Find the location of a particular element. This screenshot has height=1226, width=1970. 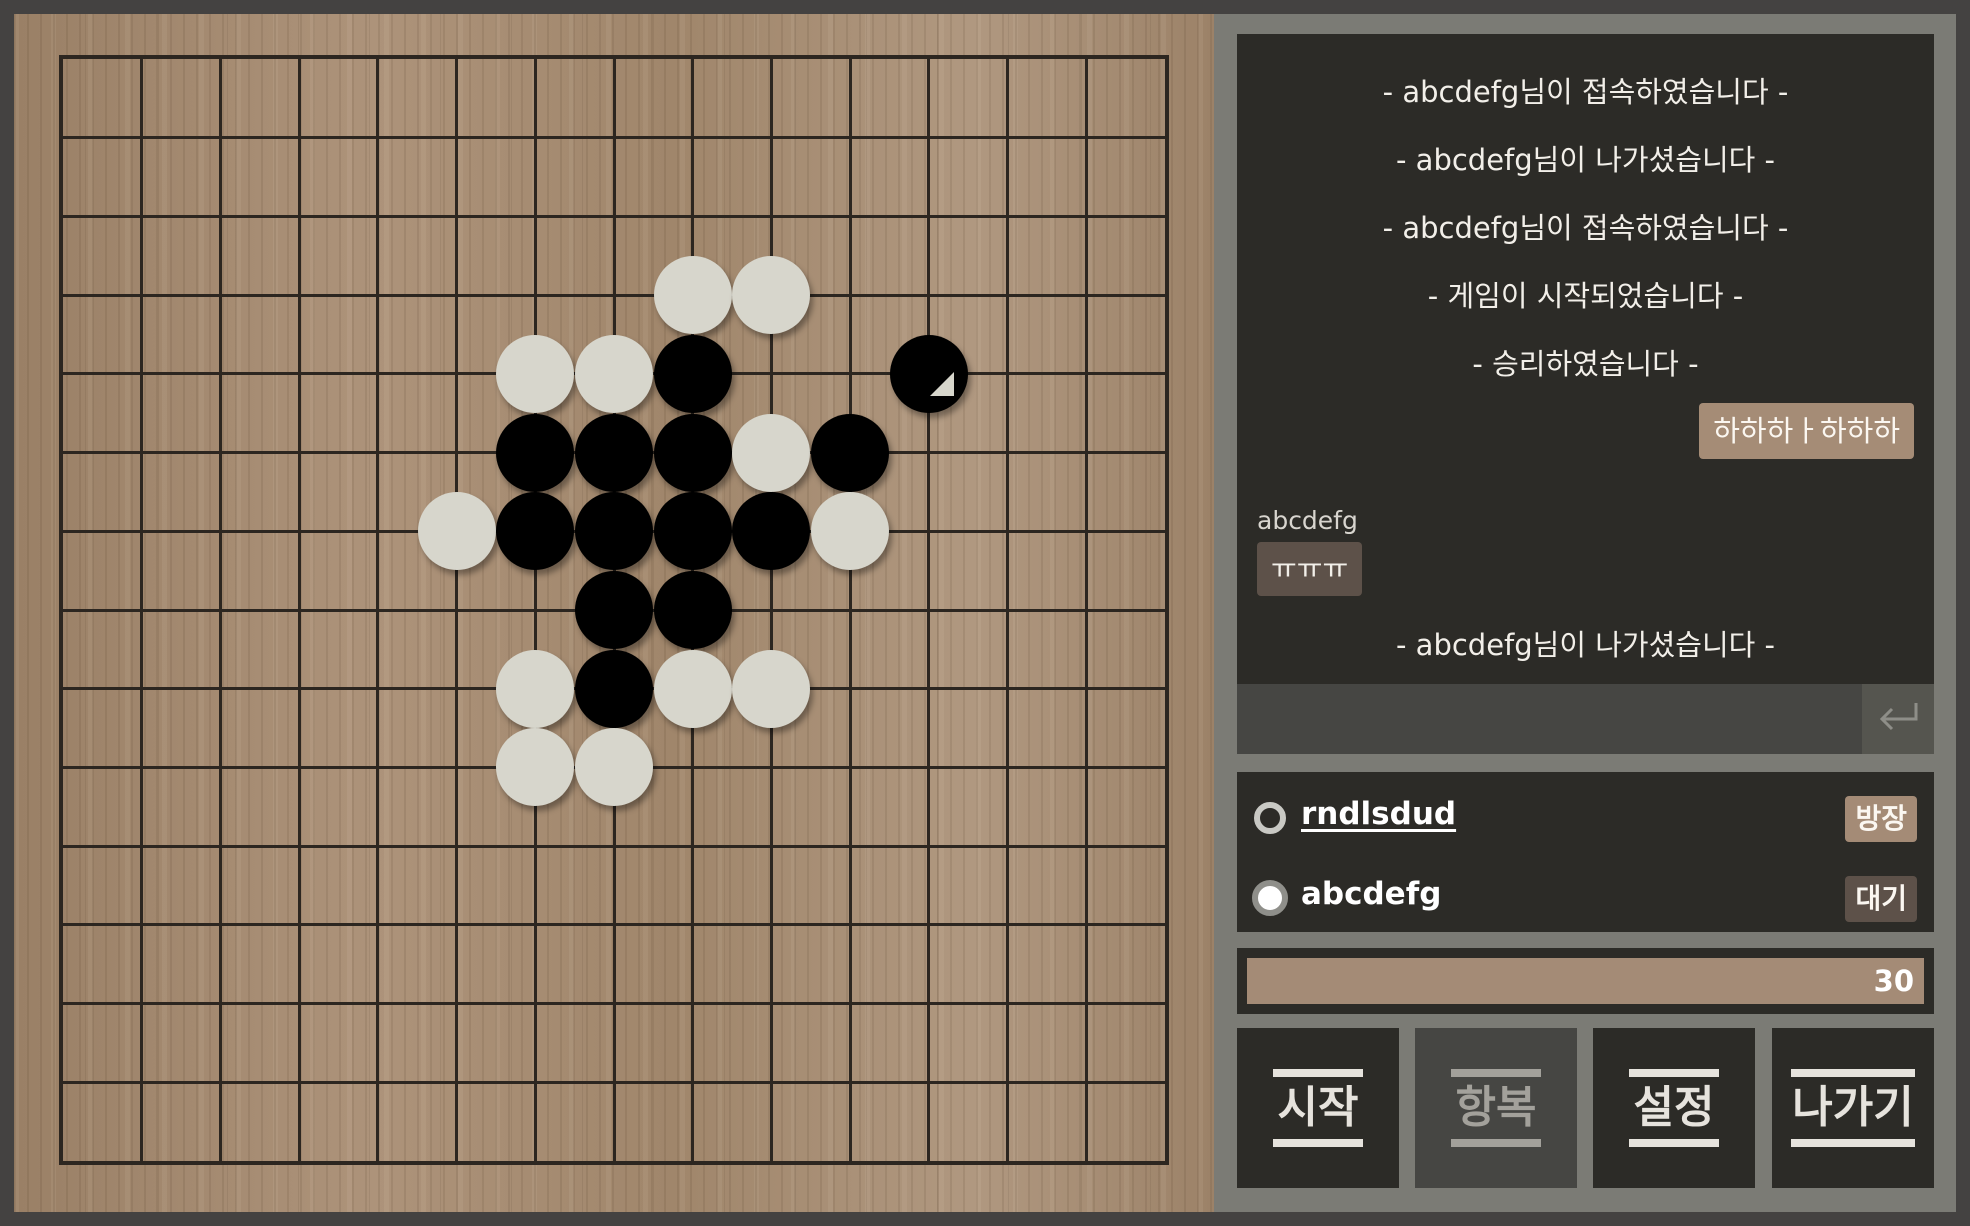

chat-sender-name: abcdefg is located at coordinates (1307, 520).